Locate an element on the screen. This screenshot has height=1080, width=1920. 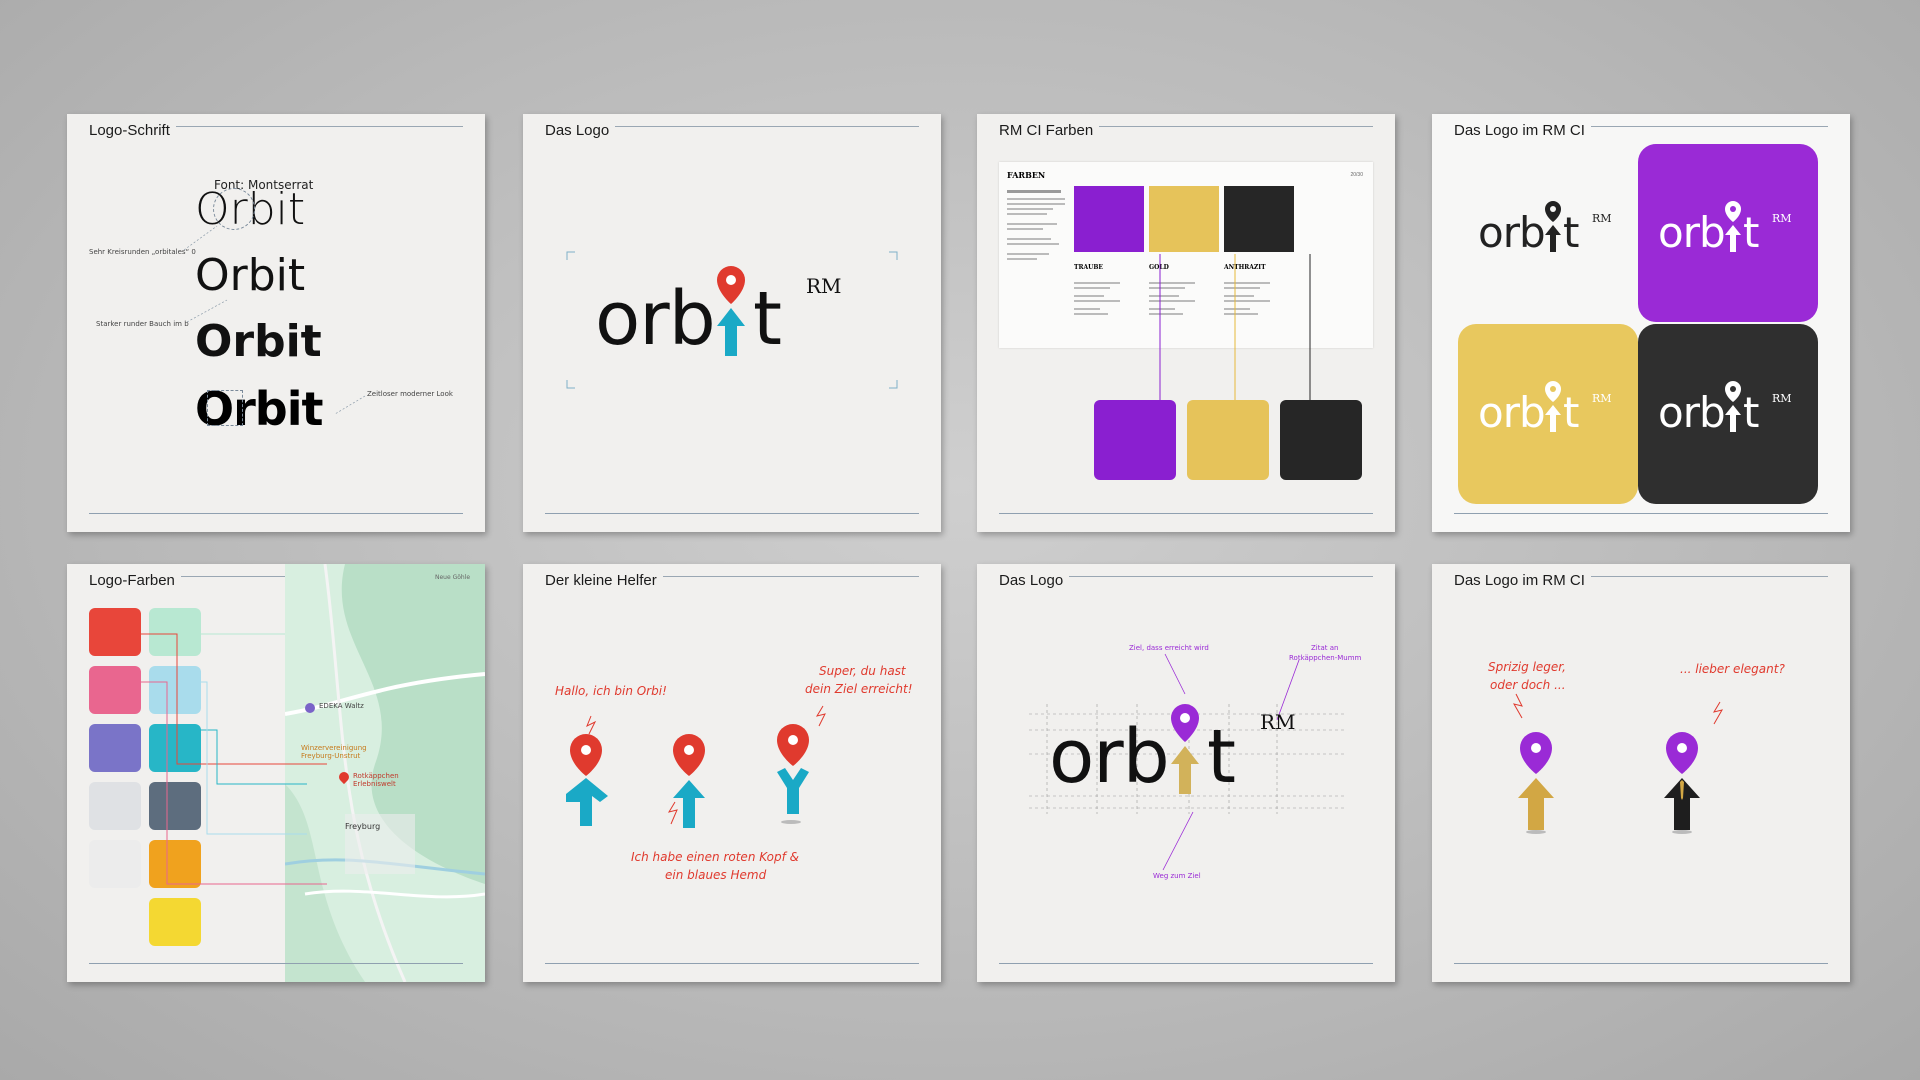
logo-text-on-anthrazit-t: t is located at coordinates (1751, 412).